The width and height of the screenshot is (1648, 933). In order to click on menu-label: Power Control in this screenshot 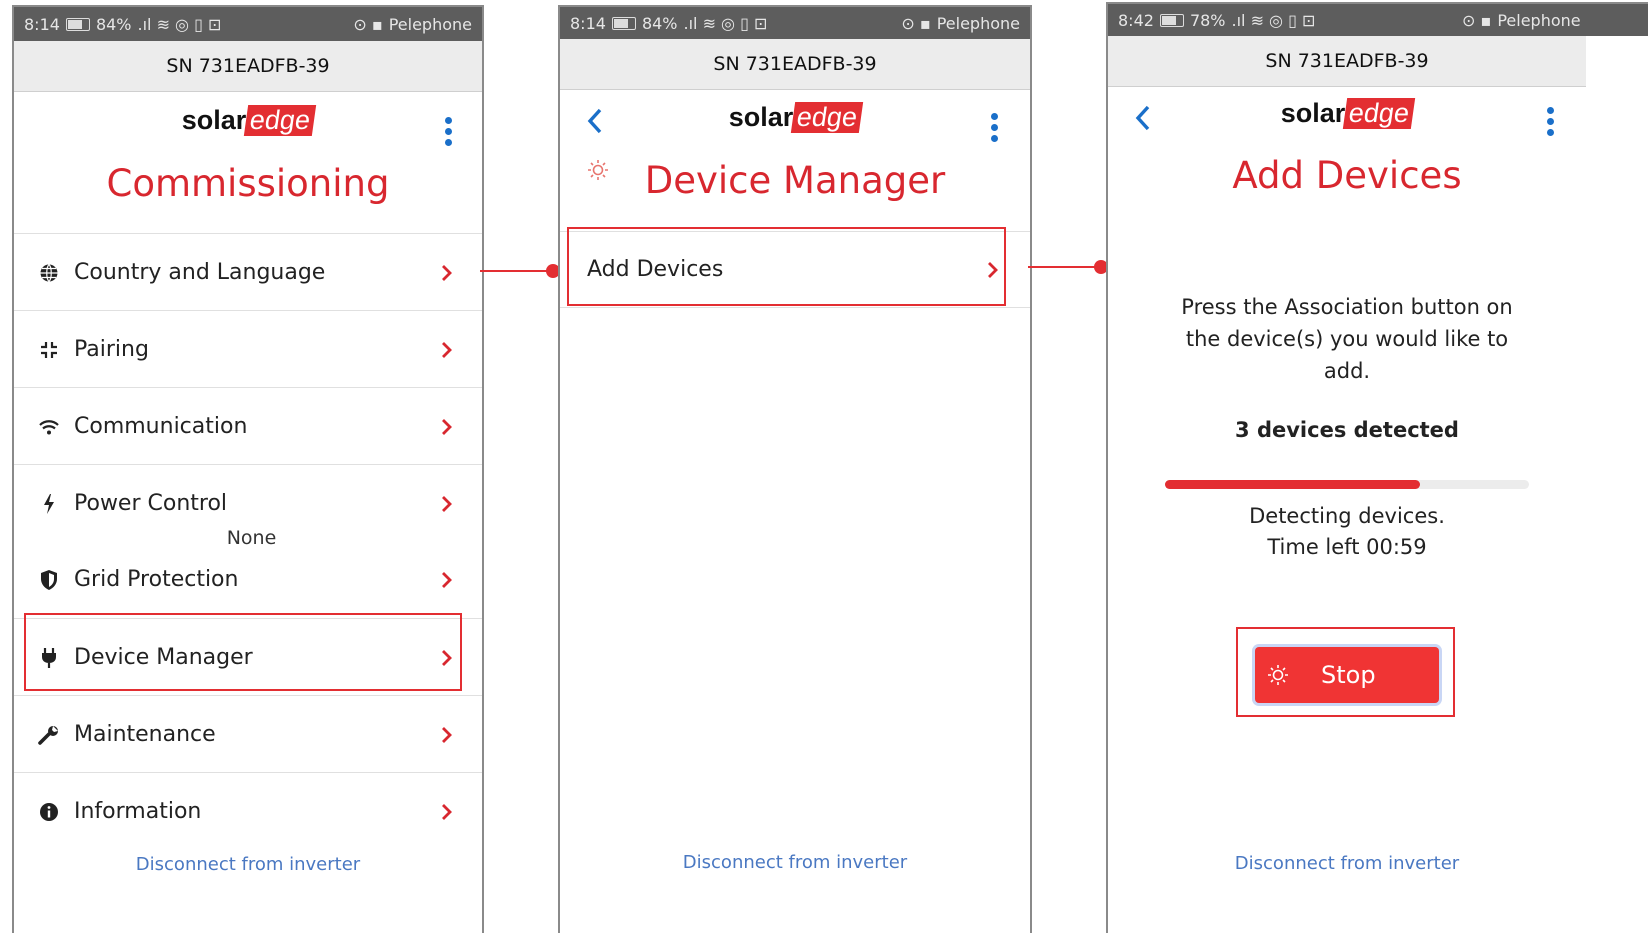, I will do `click(151, 503)`.